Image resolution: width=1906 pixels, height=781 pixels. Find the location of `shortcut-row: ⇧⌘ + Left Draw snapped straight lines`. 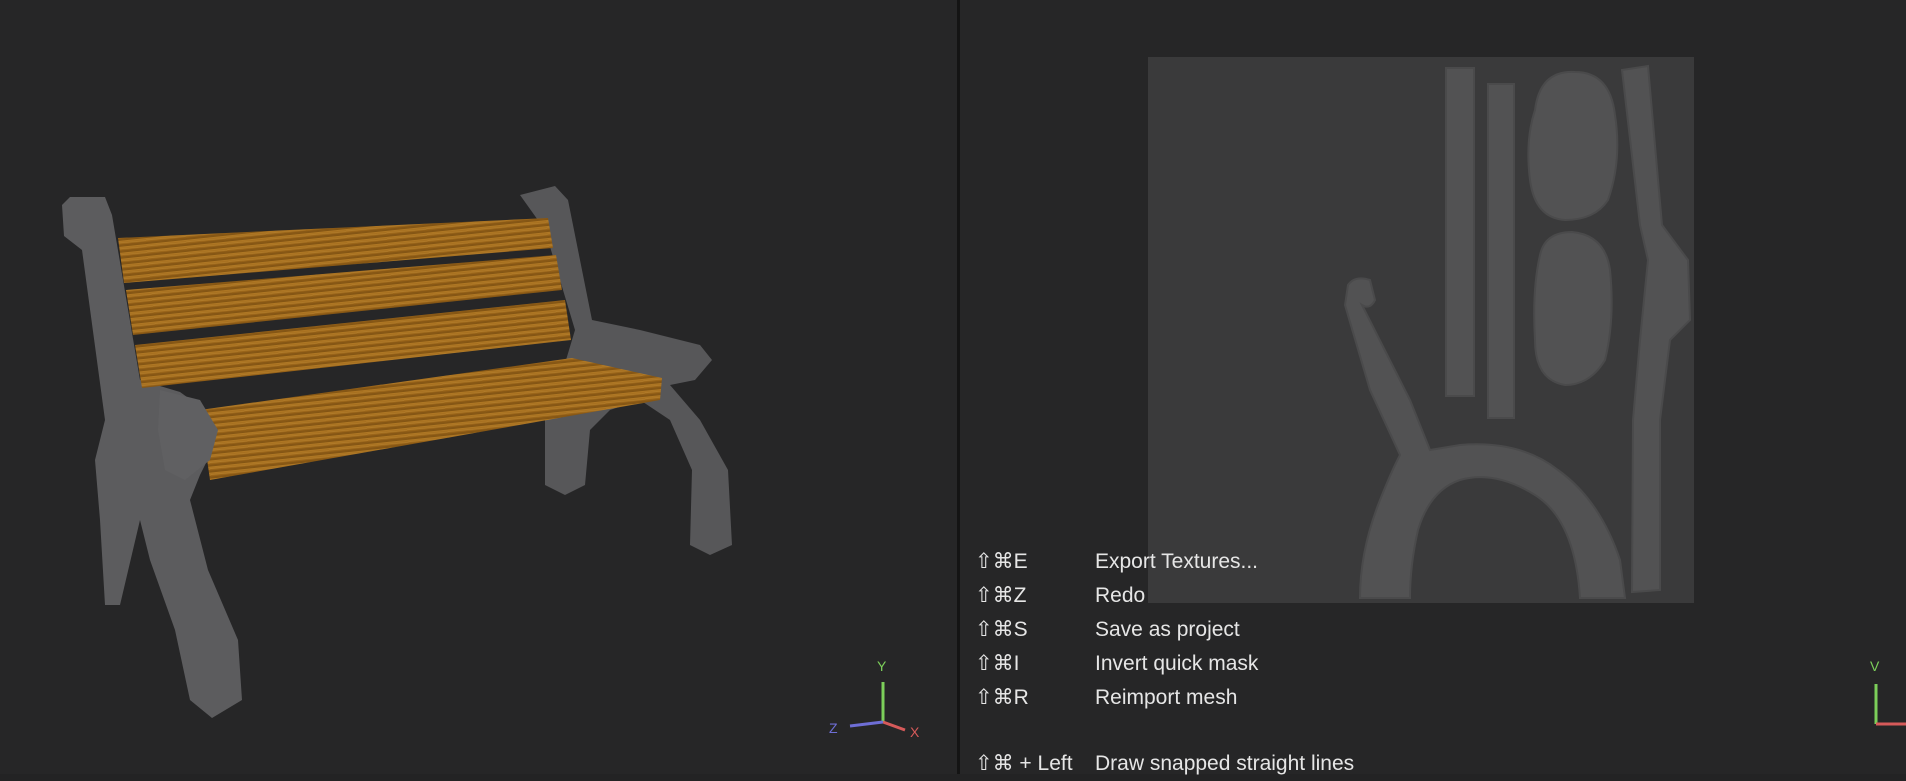

shortcut-row: ⇧⌘ + Left Draw snapped straight lines is located at coordinates (1164, 764).